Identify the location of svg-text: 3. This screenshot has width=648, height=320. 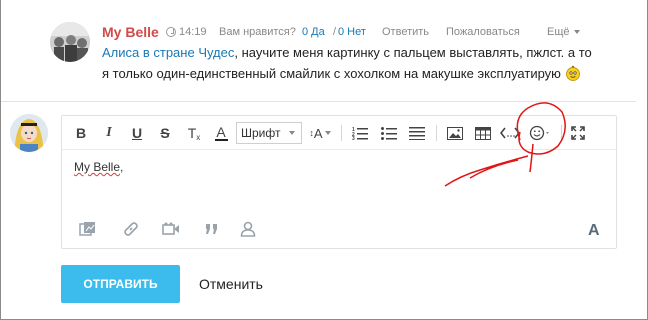
(353, 138).